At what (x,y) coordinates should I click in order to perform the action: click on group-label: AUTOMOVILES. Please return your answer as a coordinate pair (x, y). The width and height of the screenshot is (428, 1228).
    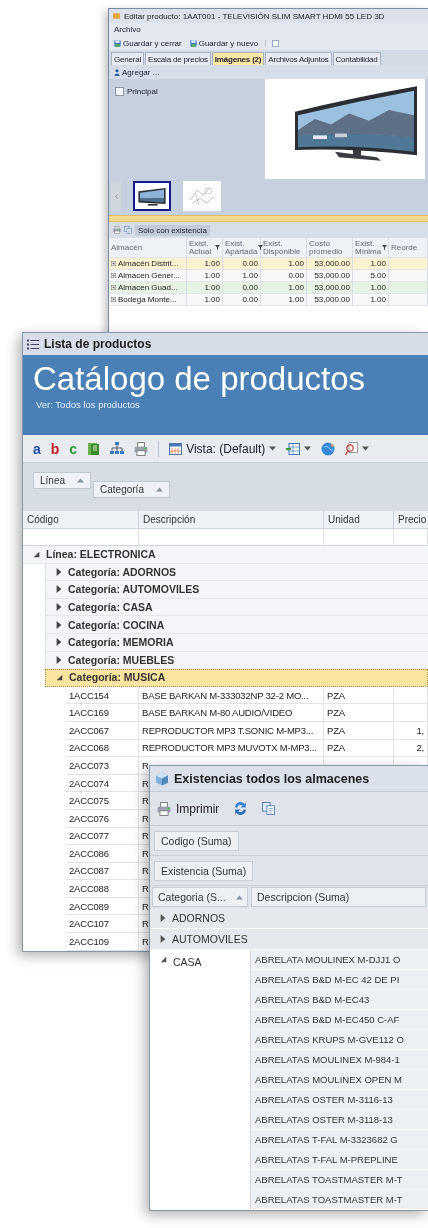
    Looking at the image, I should click on (210, 939).